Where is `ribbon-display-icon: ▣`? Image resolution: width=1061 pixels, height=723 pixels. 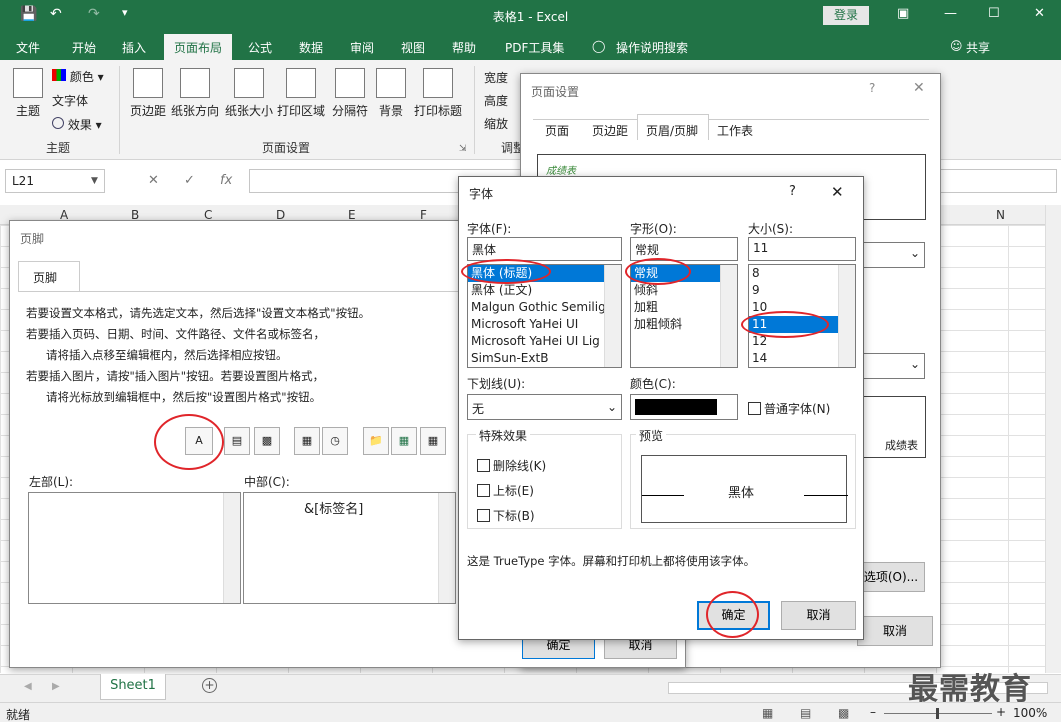 ribbon-display-icon: ▣ is located at coordinates (903, 13).